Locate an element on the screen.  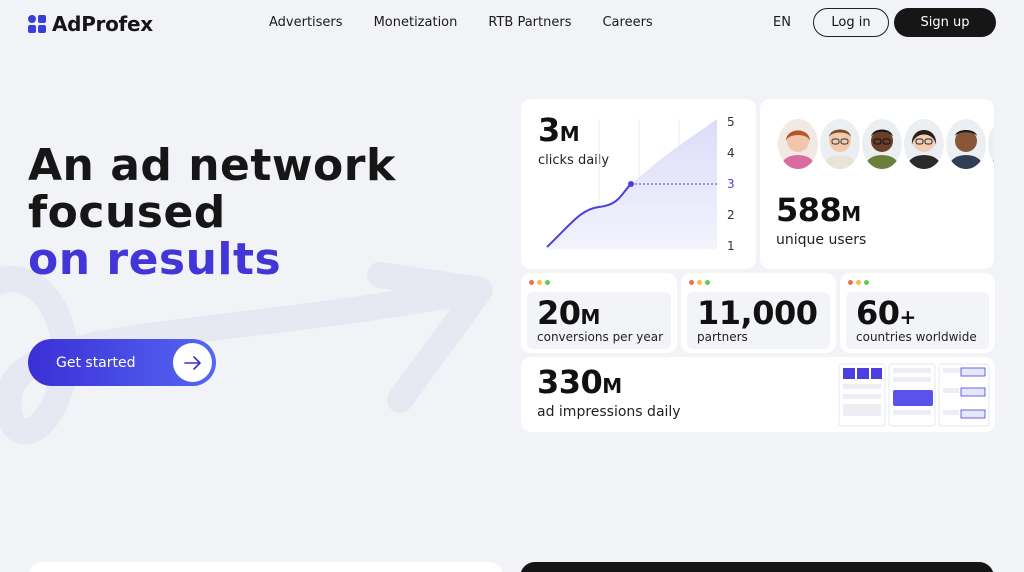
bottom-panel-left is located at coordinates (266, 567).